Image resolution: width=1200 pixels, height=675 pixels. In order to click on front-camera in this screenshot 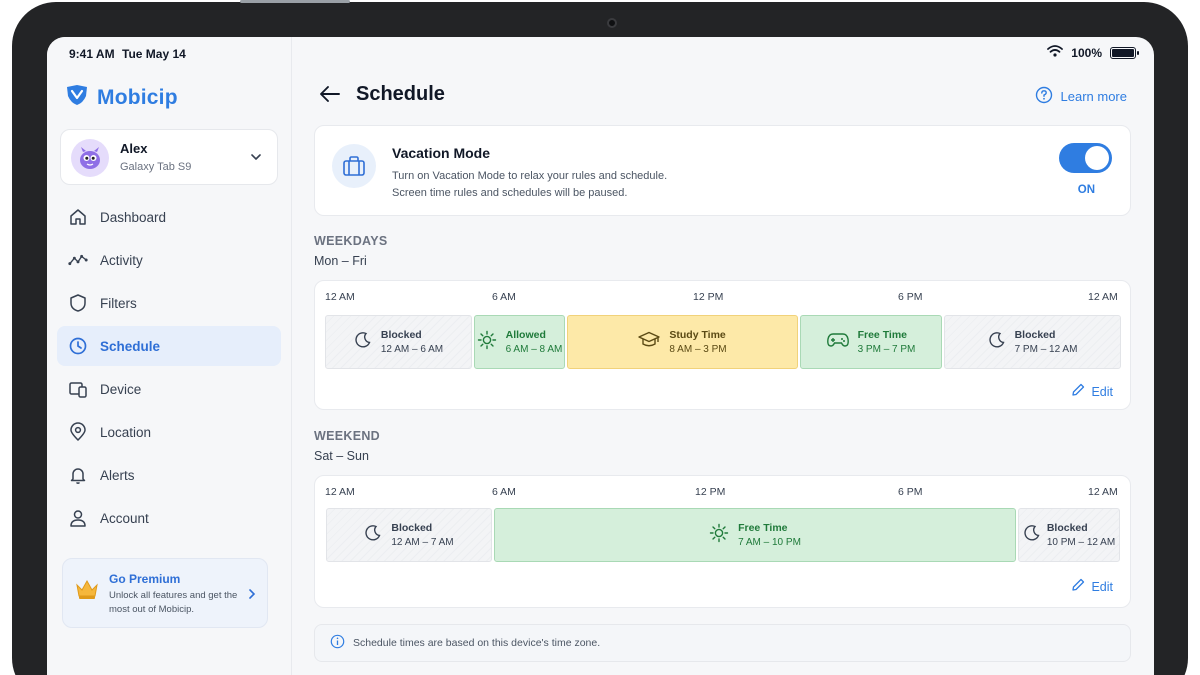, I will do `click(612, 23)`.